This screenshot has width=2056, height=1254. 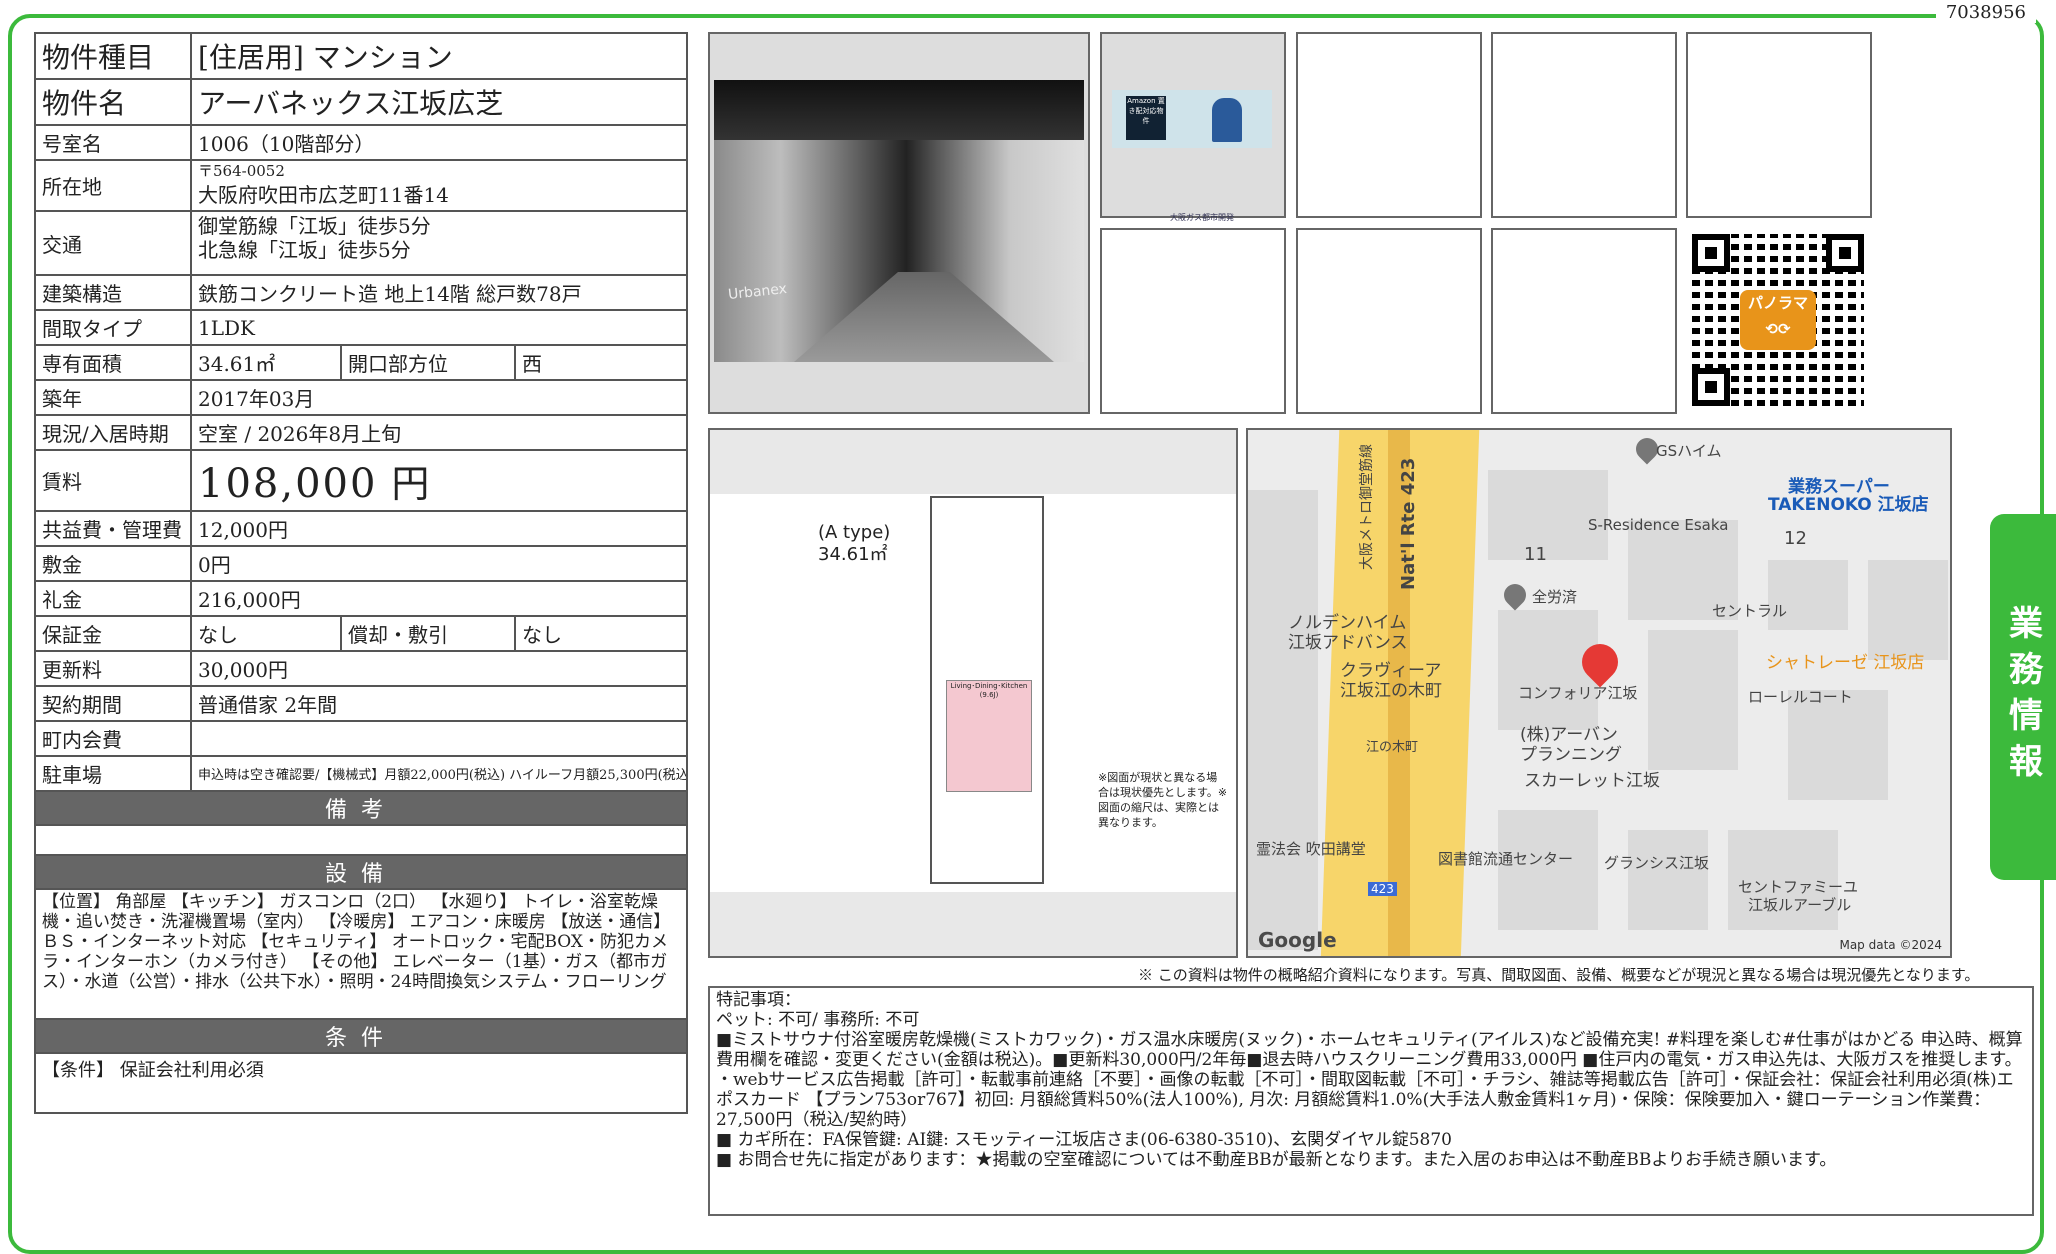 I want to click on amazon-banner: Amazon 置き配対応物件, so click(x=1192, y=119).